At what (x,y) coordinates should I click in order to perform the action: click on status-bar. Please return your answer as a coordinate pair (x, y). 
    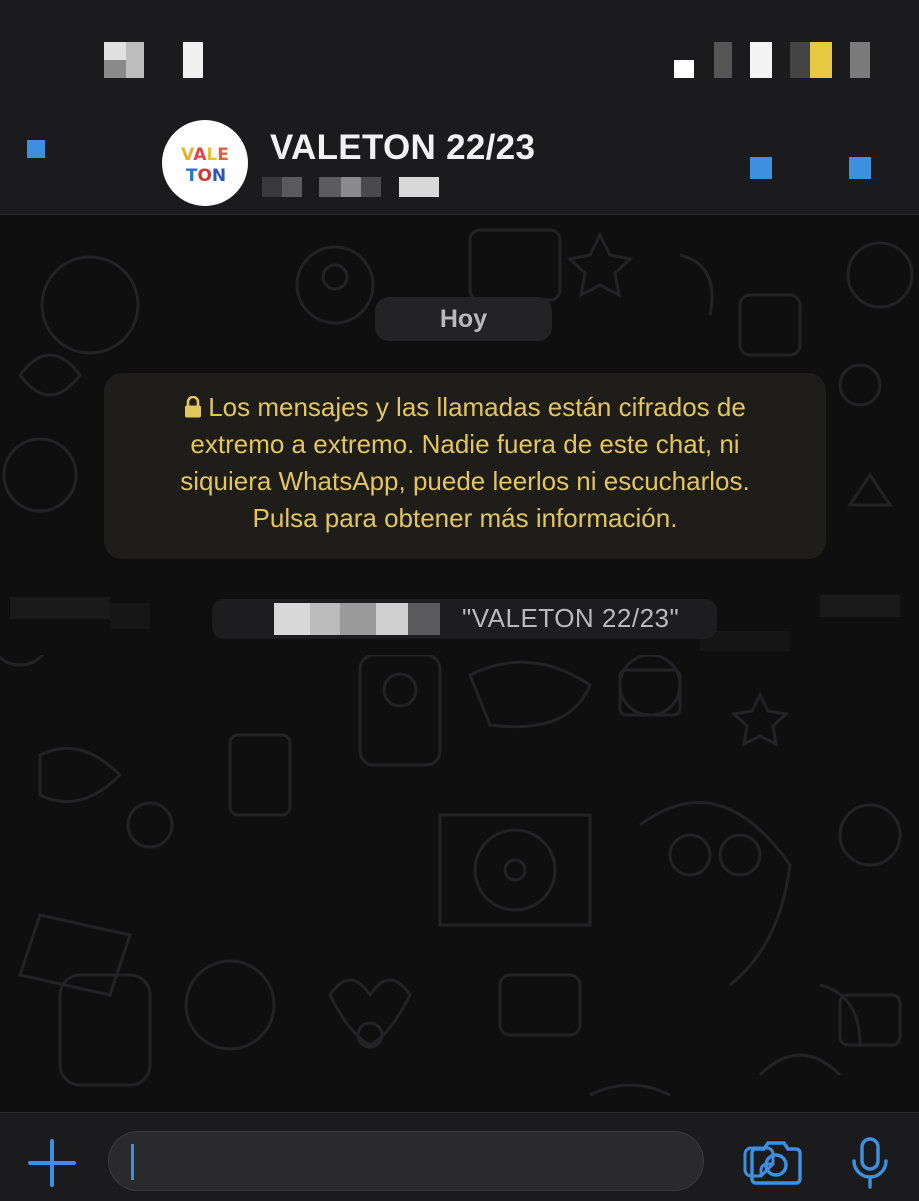
    Looking at the image, I should click on (459, 55).